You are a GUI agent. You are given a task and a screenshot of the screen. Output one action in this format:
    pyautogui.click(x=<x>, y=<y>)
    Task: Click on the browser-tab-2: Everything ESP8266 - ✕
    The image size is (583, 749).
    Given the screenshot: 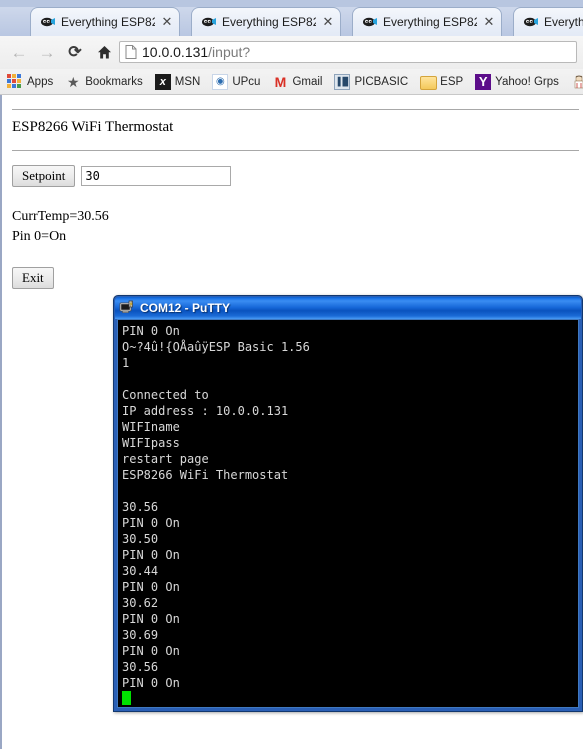 What is the action you would take?
    pyautogui.click(x=266, y=21)
    